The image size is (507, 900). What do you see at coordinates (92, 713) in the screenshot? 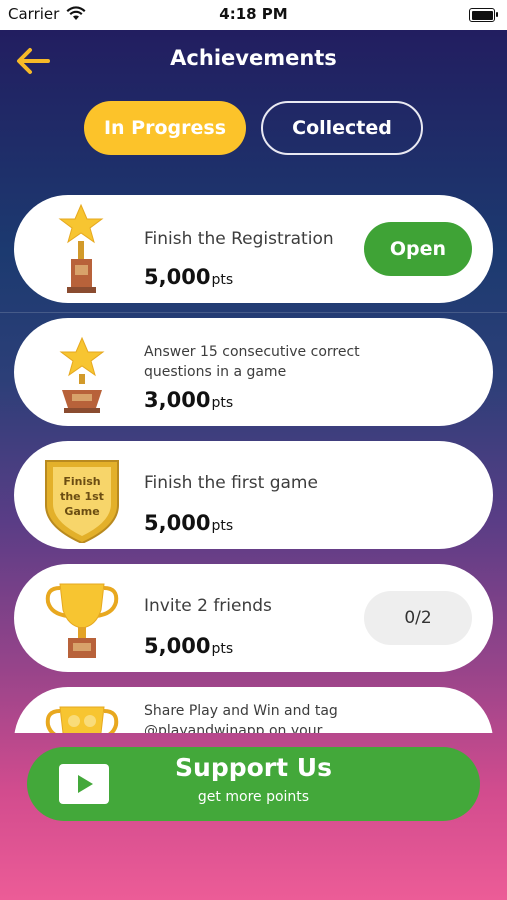
I see `social-cup-icon` at bounding box center [92, 713].